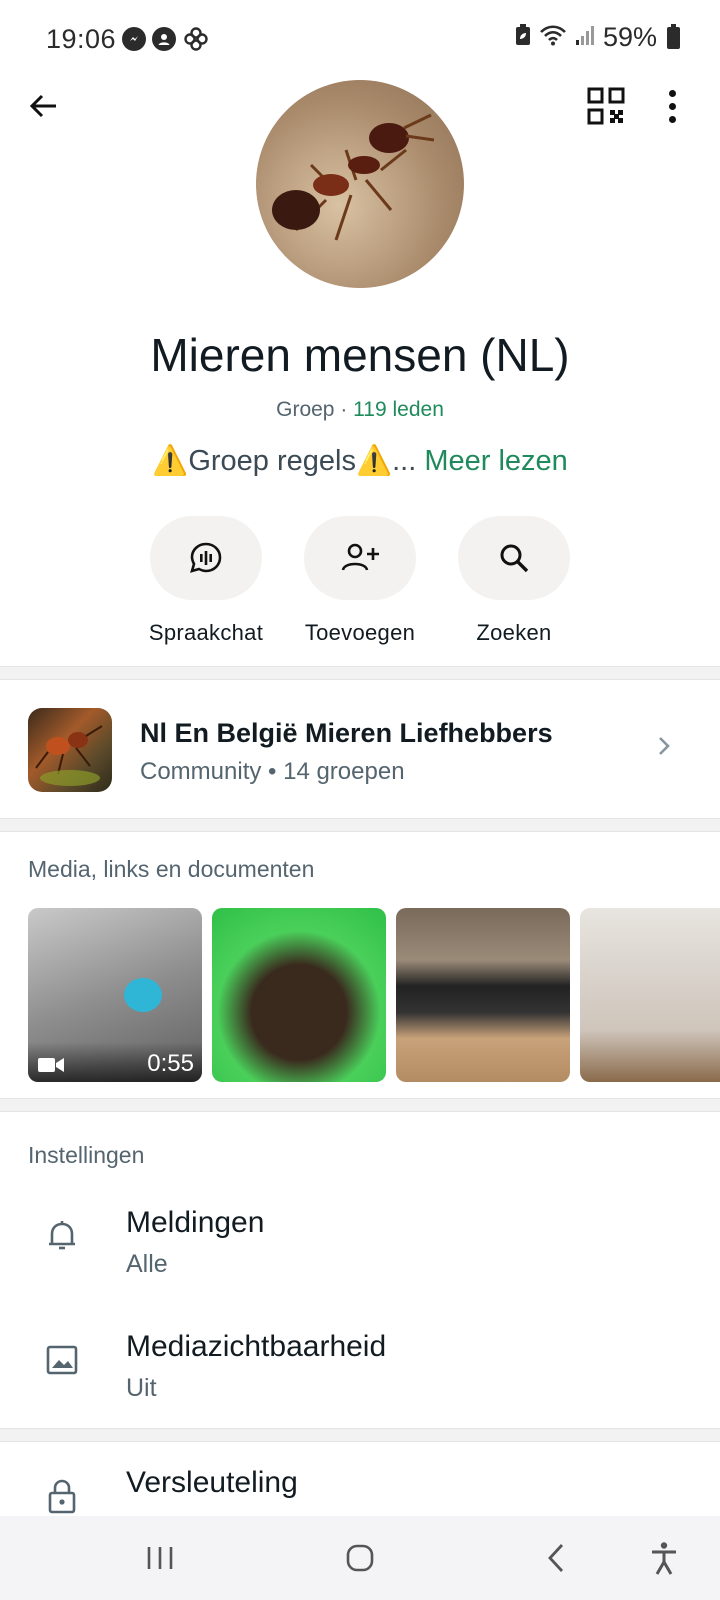 The image size is (720, 1600). I want to click on group-subtitle: Groep · 119 leden, so click(360, 410).